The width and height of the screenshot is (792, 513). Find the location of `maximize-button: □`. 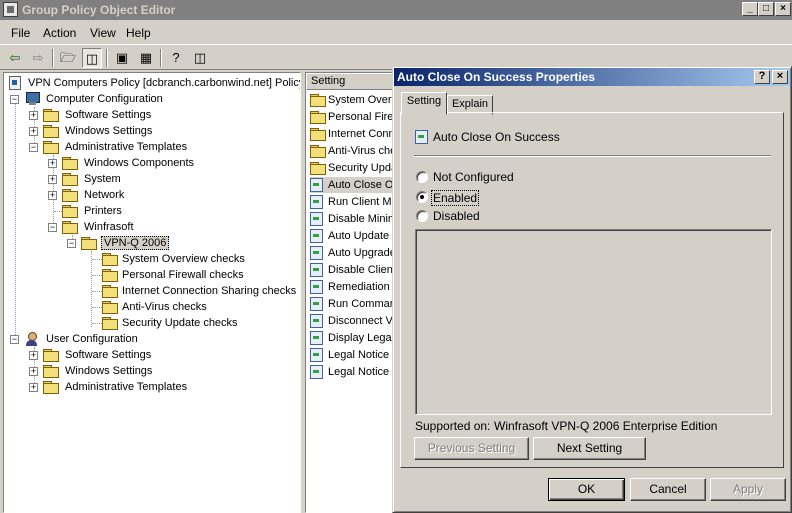

maximize-button: □ is located at coordinates (766, 9).